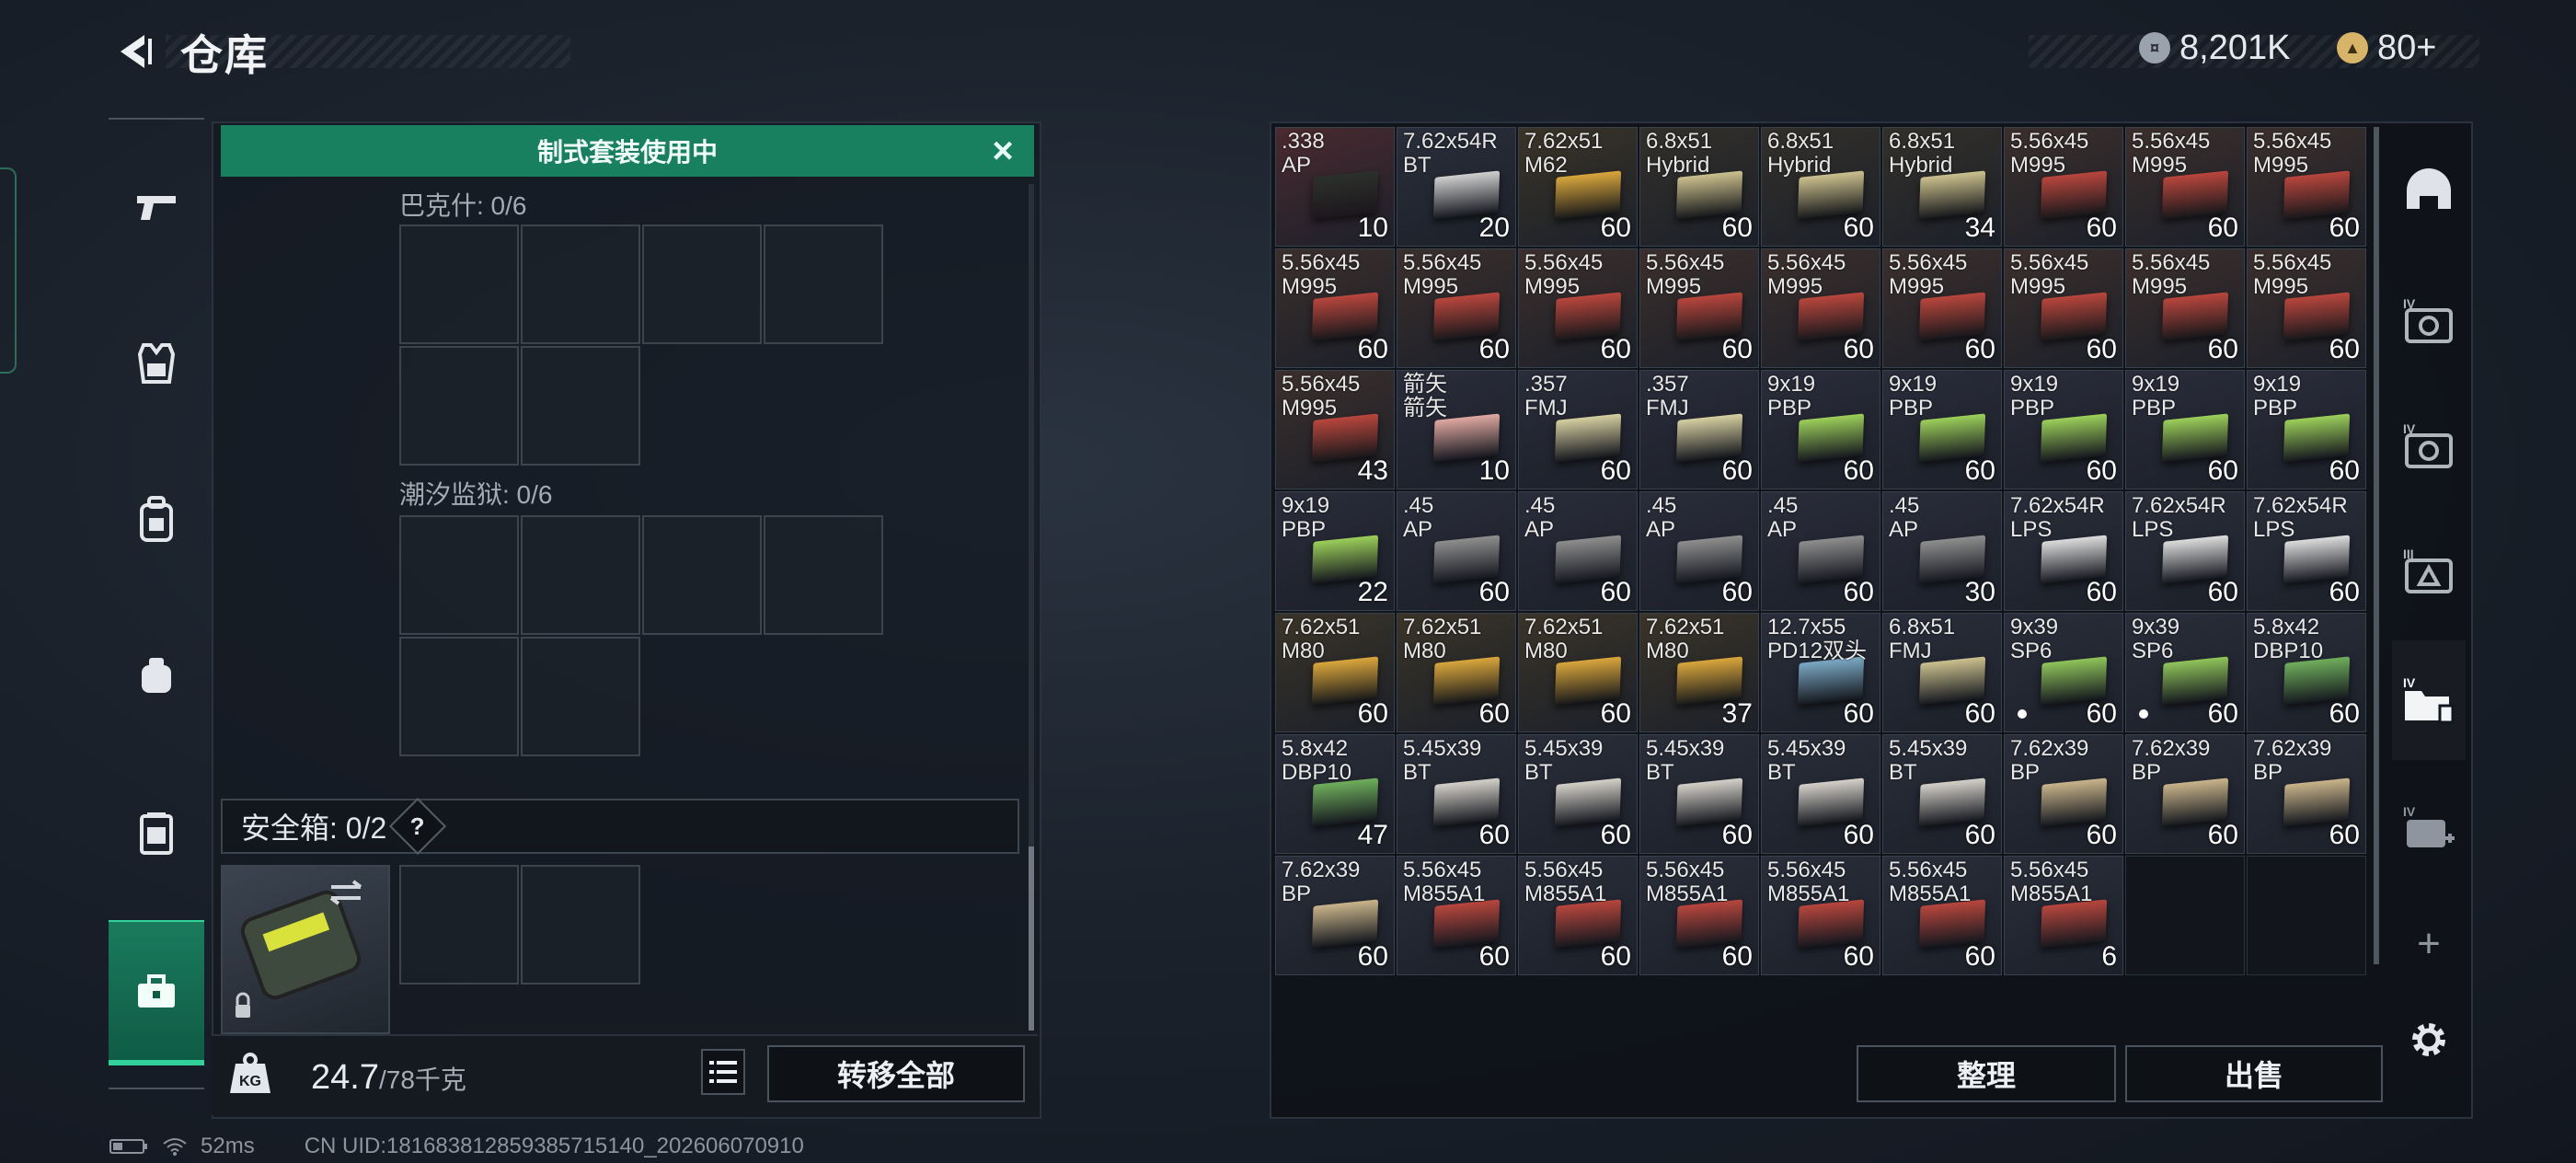 This screenshot has width=2576, height=1163. What do you see at coordinates (1335, 429) in the screenshot?
I see `stash-item: 5.56x45 M995 43` at bounding box center [1335, 429].